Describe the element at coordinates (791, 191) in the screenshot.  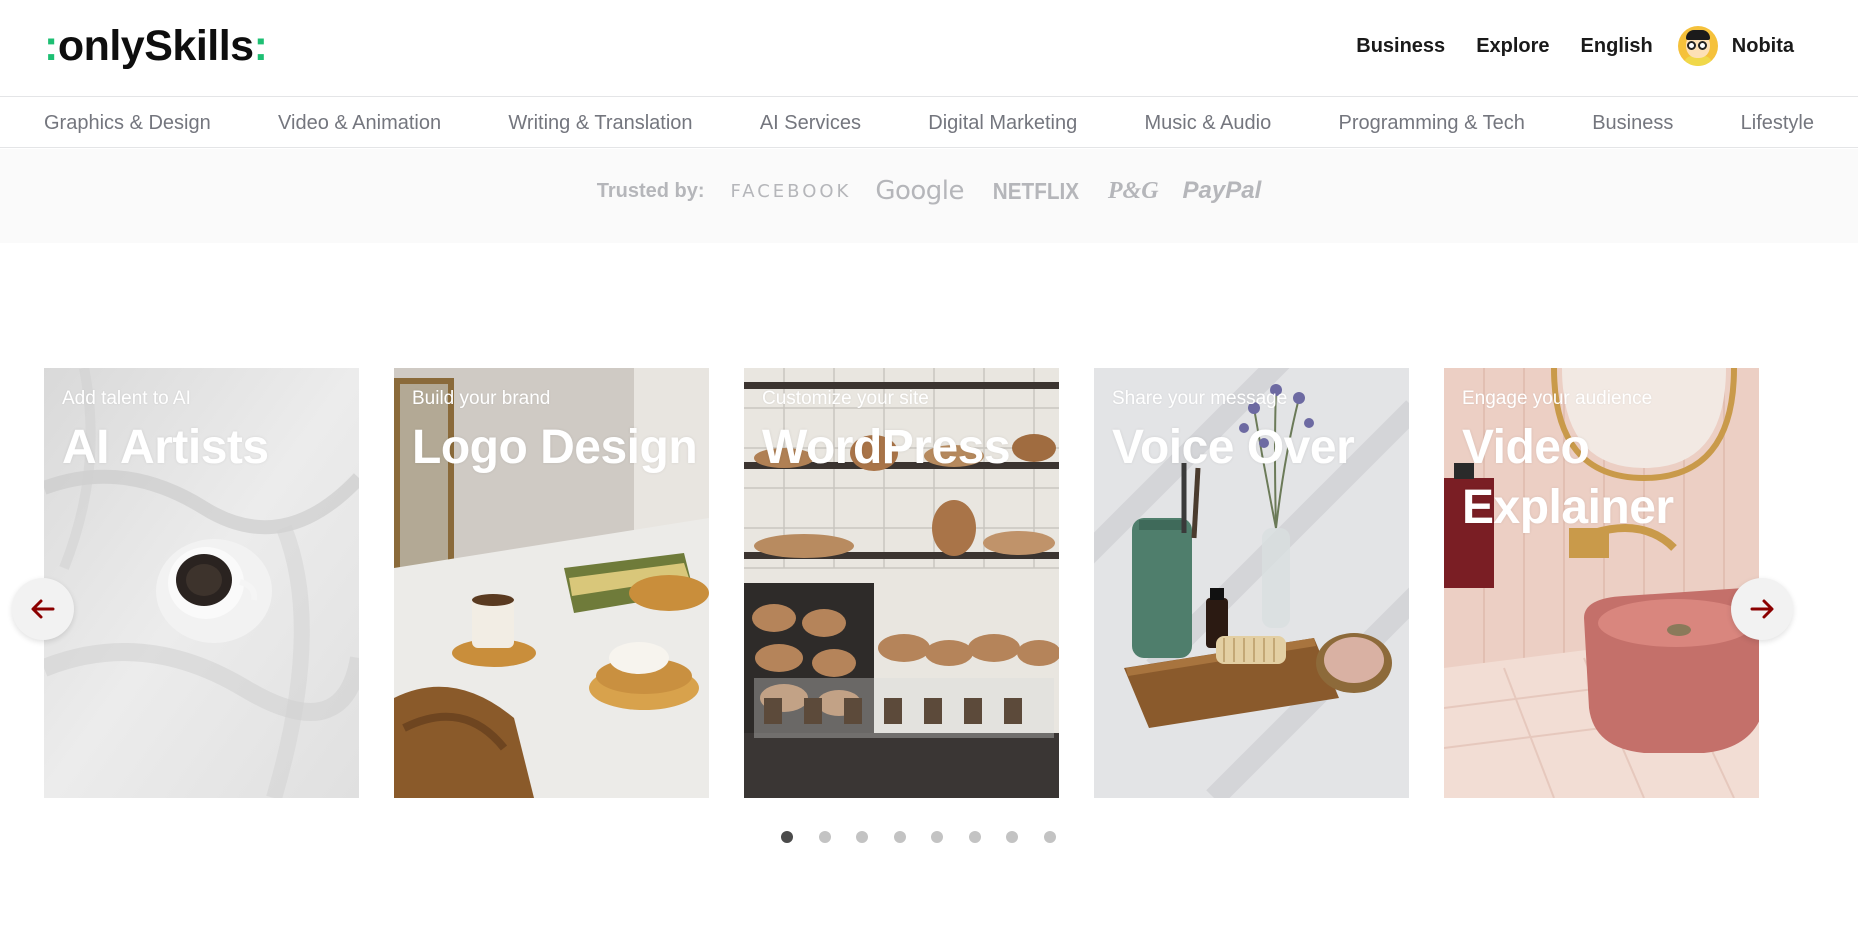
I see `facebook-logo: FACEBOOK` at that location.